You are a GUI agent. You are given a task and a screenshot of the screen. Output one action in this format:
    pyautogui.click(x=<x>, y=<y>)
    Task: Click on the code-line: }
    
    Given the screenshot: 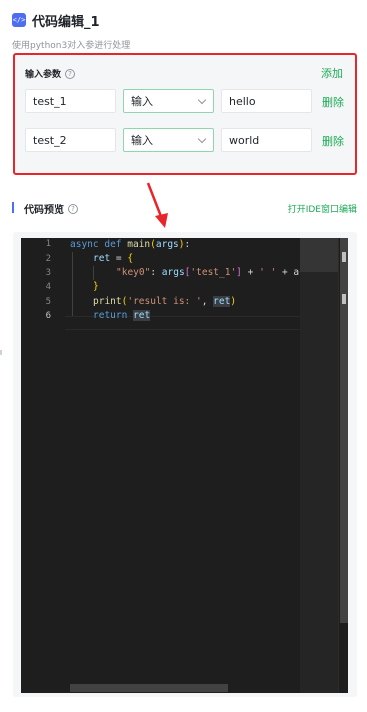 What is the action you would take?
    pyautogui.click(x=96, y=286)
    